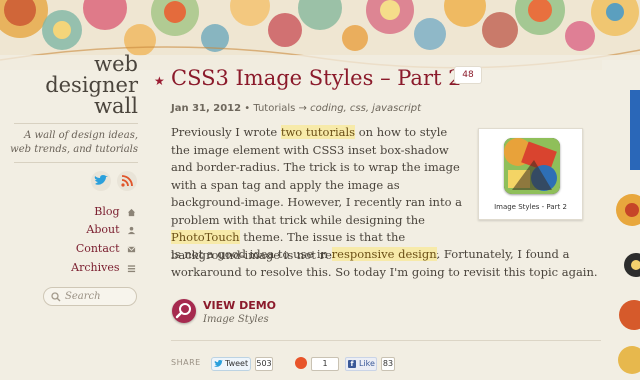 The width and height of the screenshot is (640, 380). Describe the element at coordinates (318, 132) in the screenshot. I see `link-two-tutorials: two tutorials` at that location.